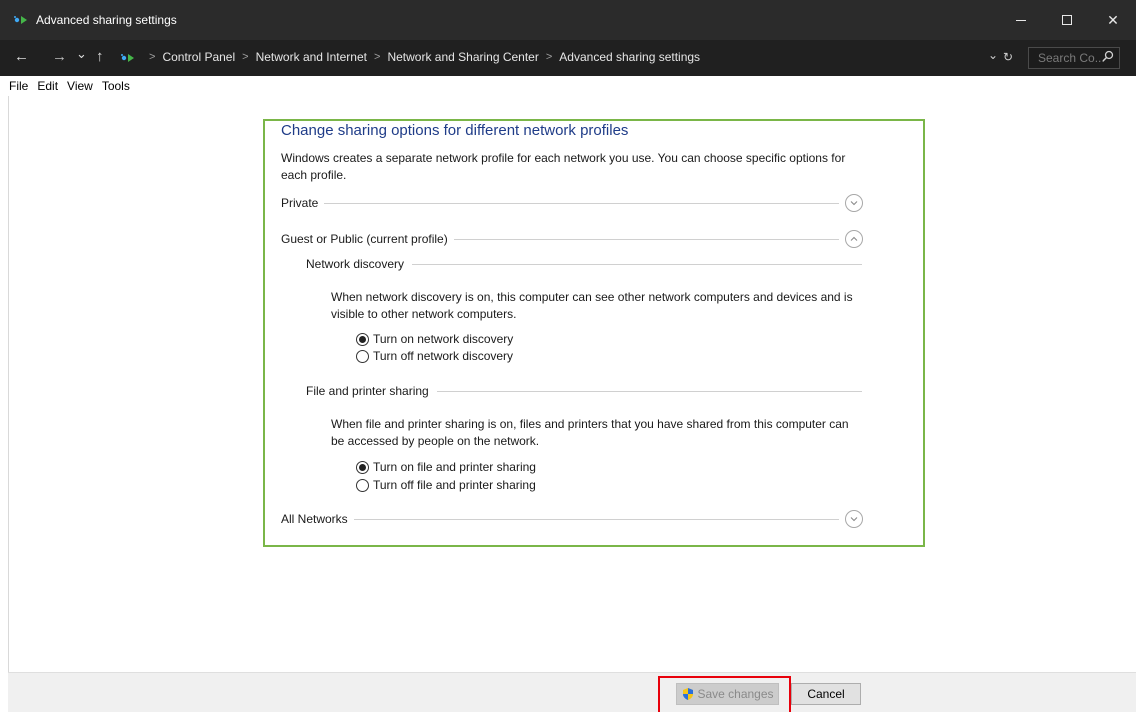  I want to click on radio-turn-off-network-discovery: Turn off network discovery, so click(434, 356).